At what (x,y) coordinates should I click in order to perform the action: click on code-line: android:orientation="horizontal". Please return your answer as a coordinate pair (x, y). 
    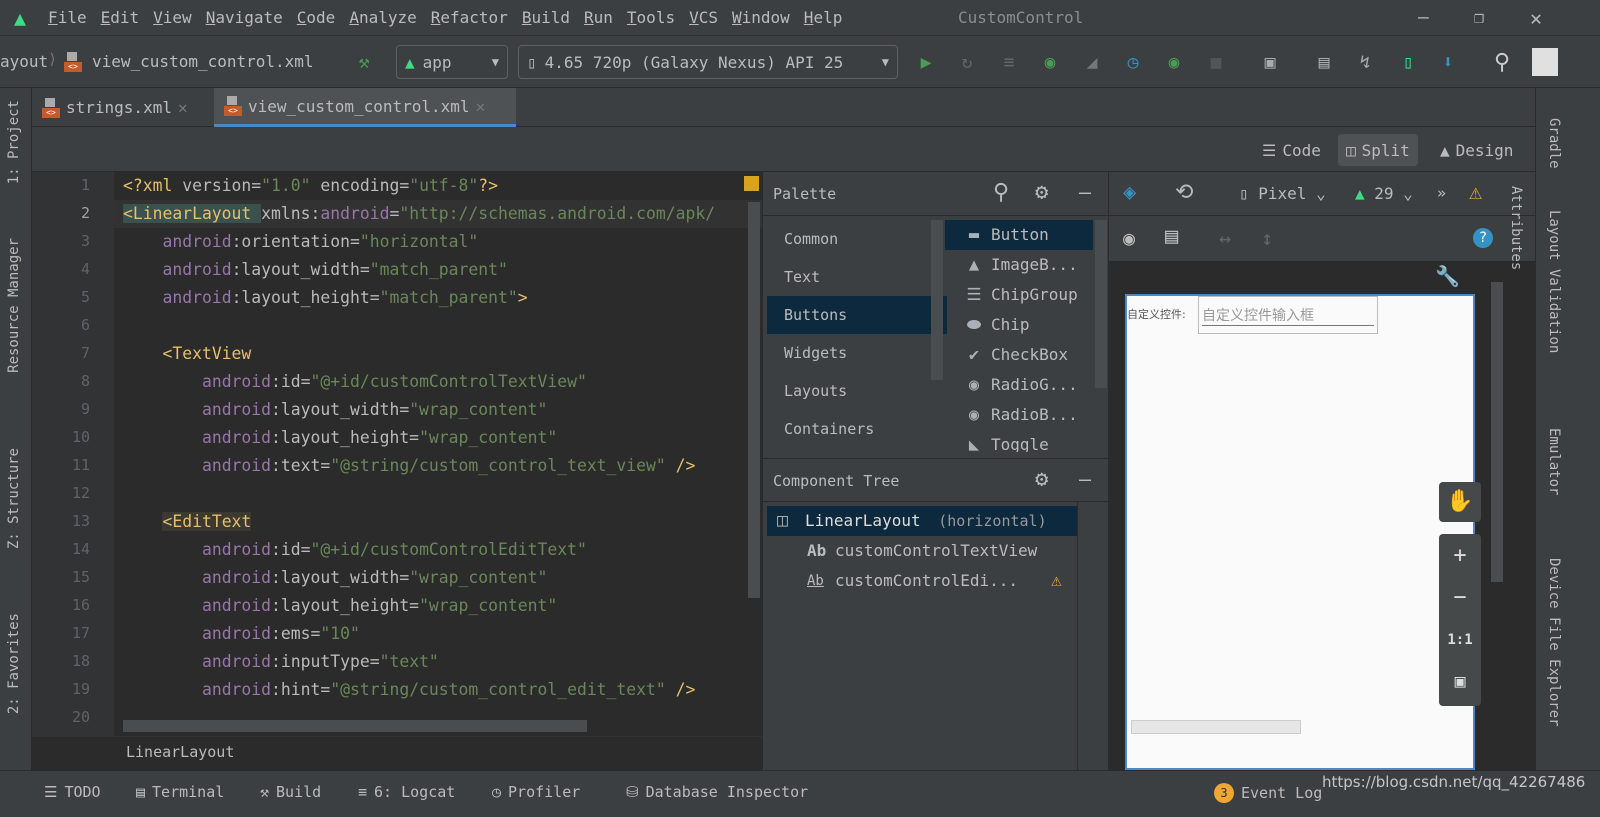
    Looking at the image, I should click on (300, 242).